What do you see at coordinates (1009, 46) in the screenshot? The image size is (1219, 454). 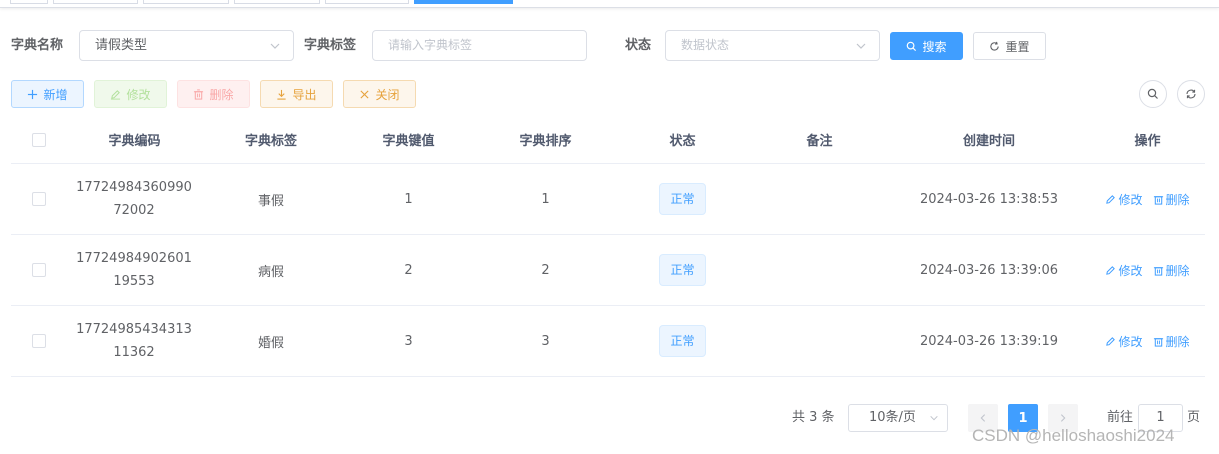 I see `reset-button: 重置` at bounding box center [1009, 46].